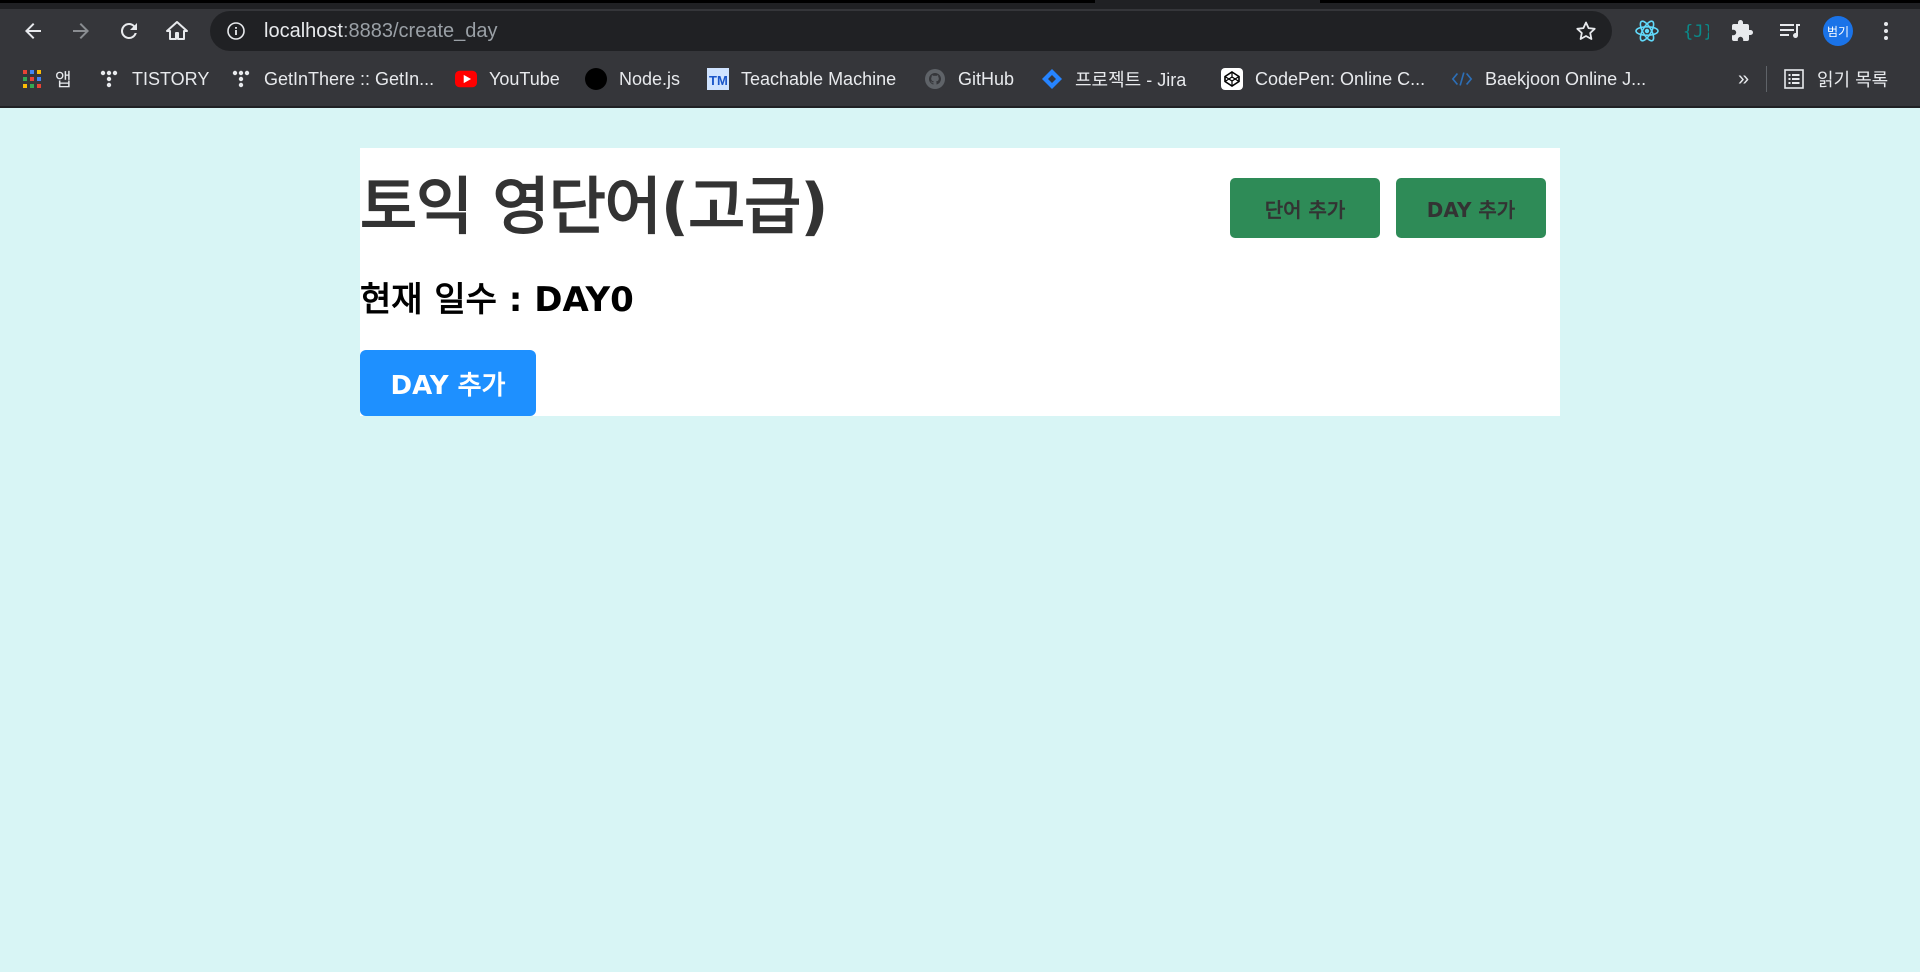  What do you see at coordinates (819, 78) in the screenshot?
I see `bookmark-label: Teachable Machine` at bounding box center [819, 78].